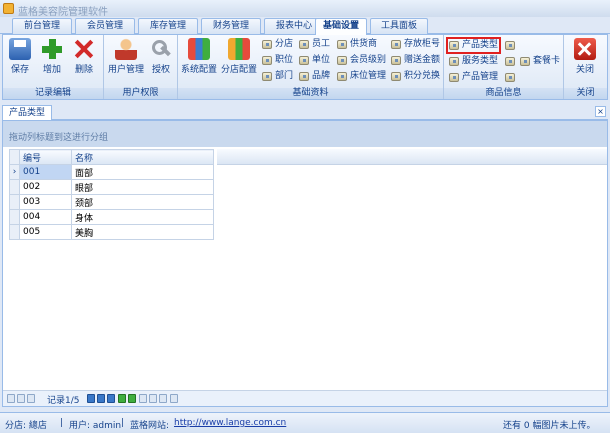 The width and height of the screenshot is (610, 433). I want to click on grid-header-fill, so click(412, 157).